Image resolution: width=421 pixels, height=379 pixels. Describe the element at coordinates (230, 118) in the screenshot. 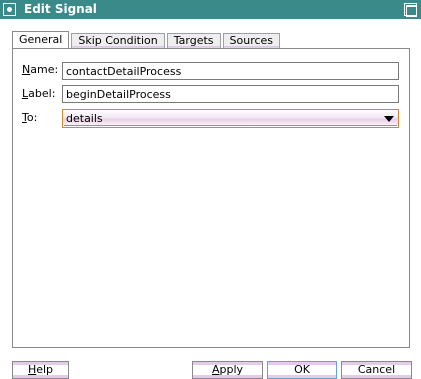

I see `to-dropdown: details` at that location.